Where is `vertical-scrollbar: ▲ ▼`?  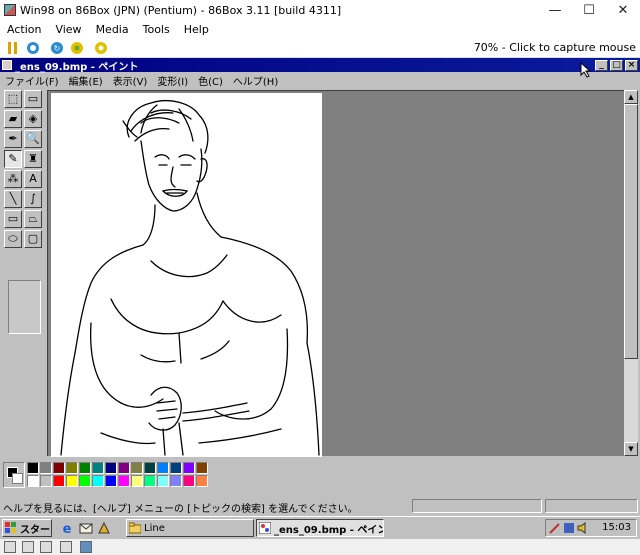
vertical-scrollbar: ▲ ▼ is located at coordinates (631, 273).